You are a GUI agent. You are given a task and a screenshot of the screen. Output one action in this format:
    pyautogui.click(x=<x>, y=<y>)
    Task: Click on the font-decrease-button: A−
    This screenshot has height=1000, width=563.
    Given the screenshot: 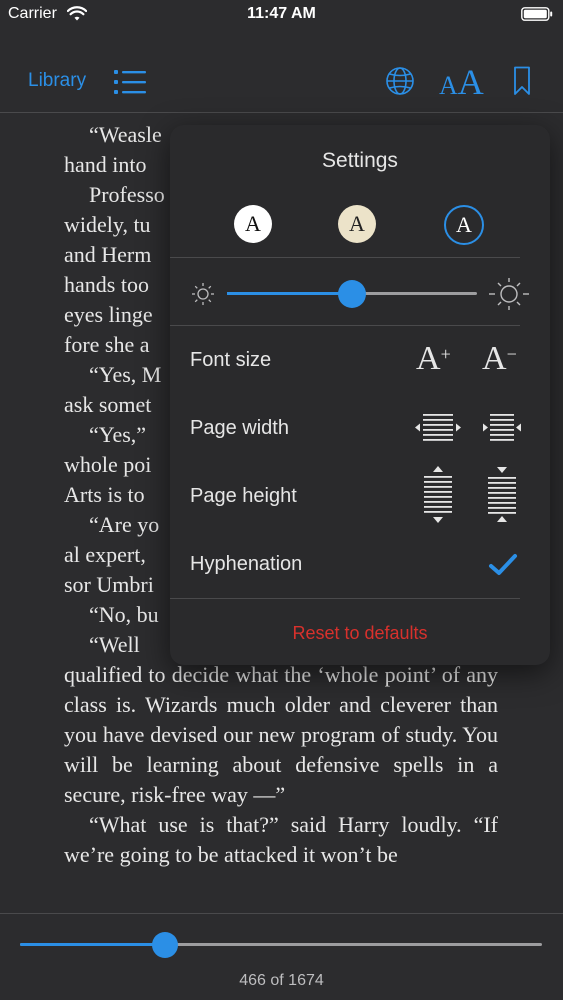 What is the action you would take?
    pyautogui.click(x=499, y=359)
    